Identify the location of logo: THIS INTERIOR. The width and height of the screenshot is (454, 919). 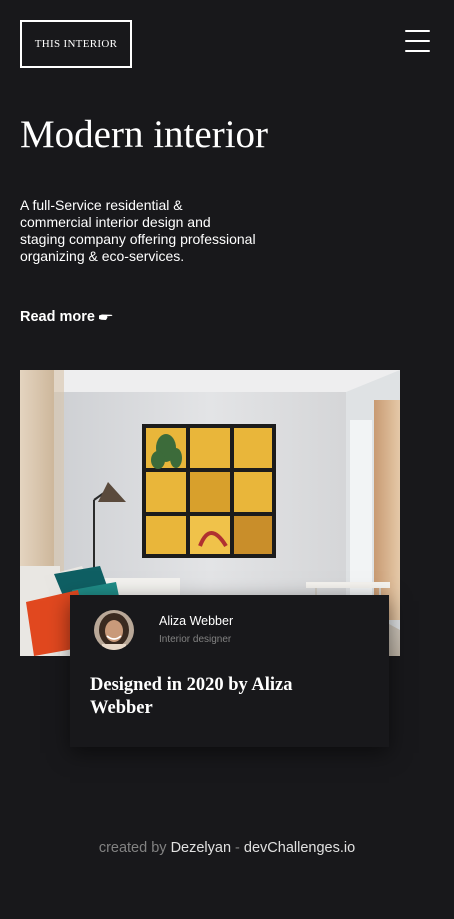
(76, 44).